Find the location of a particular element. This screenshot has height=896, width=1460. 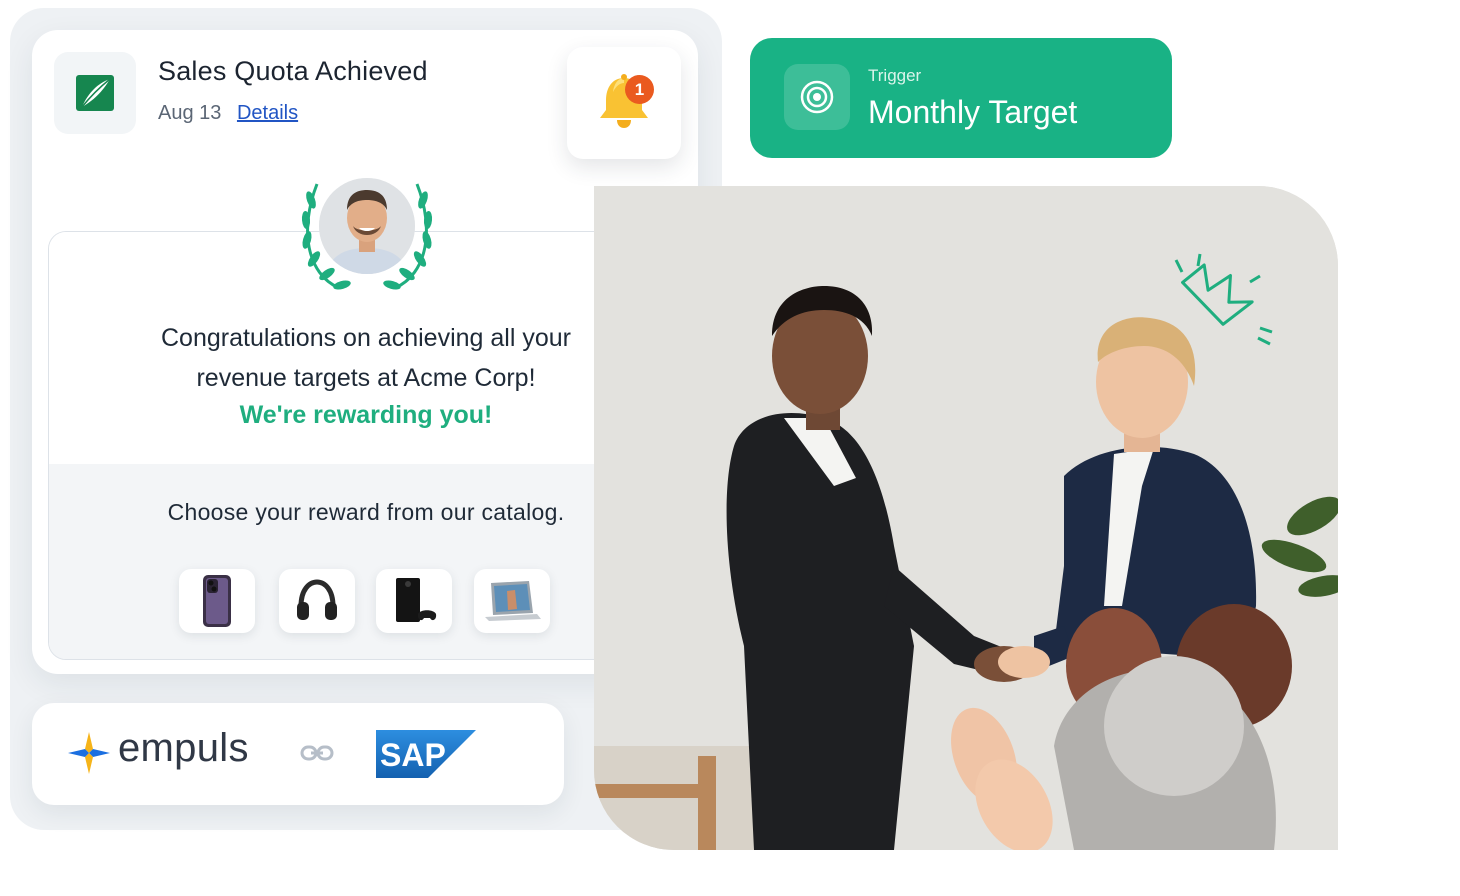

target-icon is located at coordinates (817, 97).